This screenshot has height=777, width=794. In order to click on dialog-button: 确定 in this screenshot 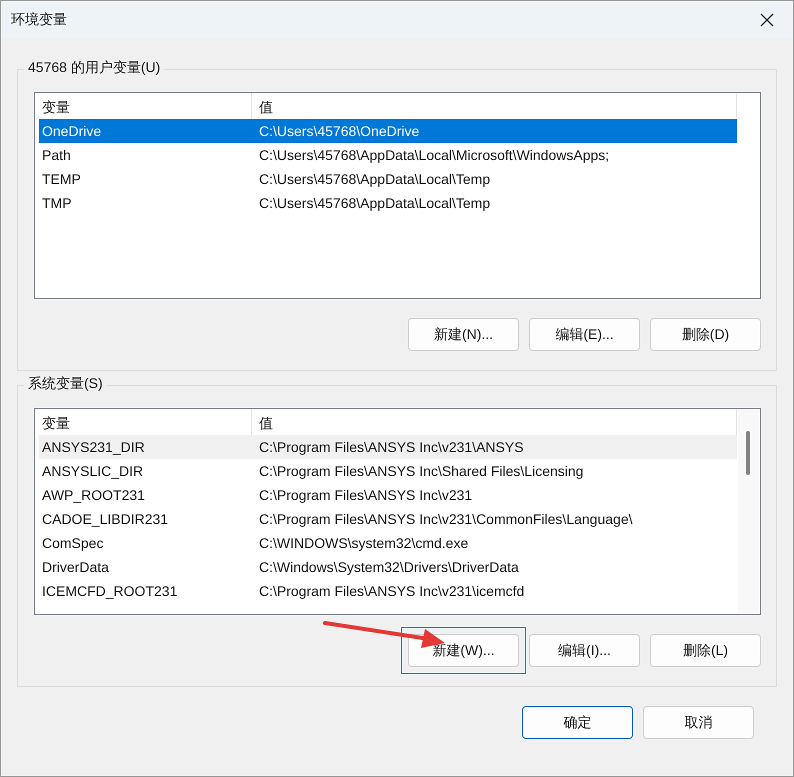, I will do `click(577, 722)`.